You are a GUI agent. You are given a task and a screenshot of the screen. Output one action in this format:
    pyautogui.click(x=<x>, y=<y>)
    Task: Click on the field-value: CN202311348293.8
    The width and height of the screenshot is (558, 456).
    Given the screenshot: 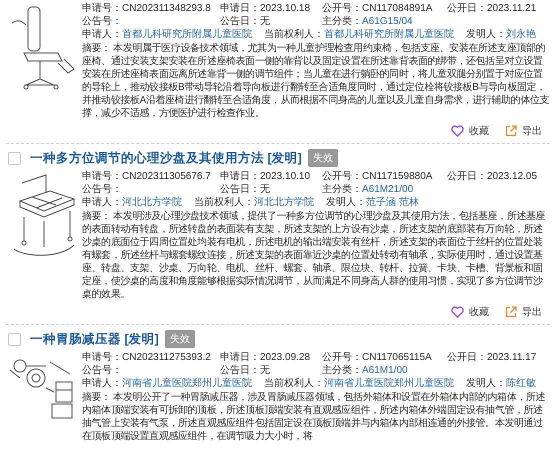 What is the action you would take?
    pyautogui.click(x=166, y=8)
    